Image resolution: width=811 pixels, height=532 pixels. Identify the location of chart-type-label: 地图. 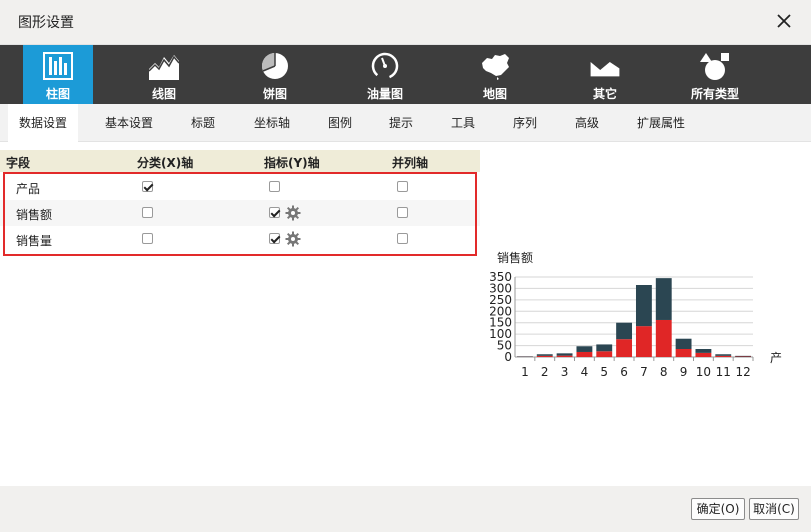
(494, 94).